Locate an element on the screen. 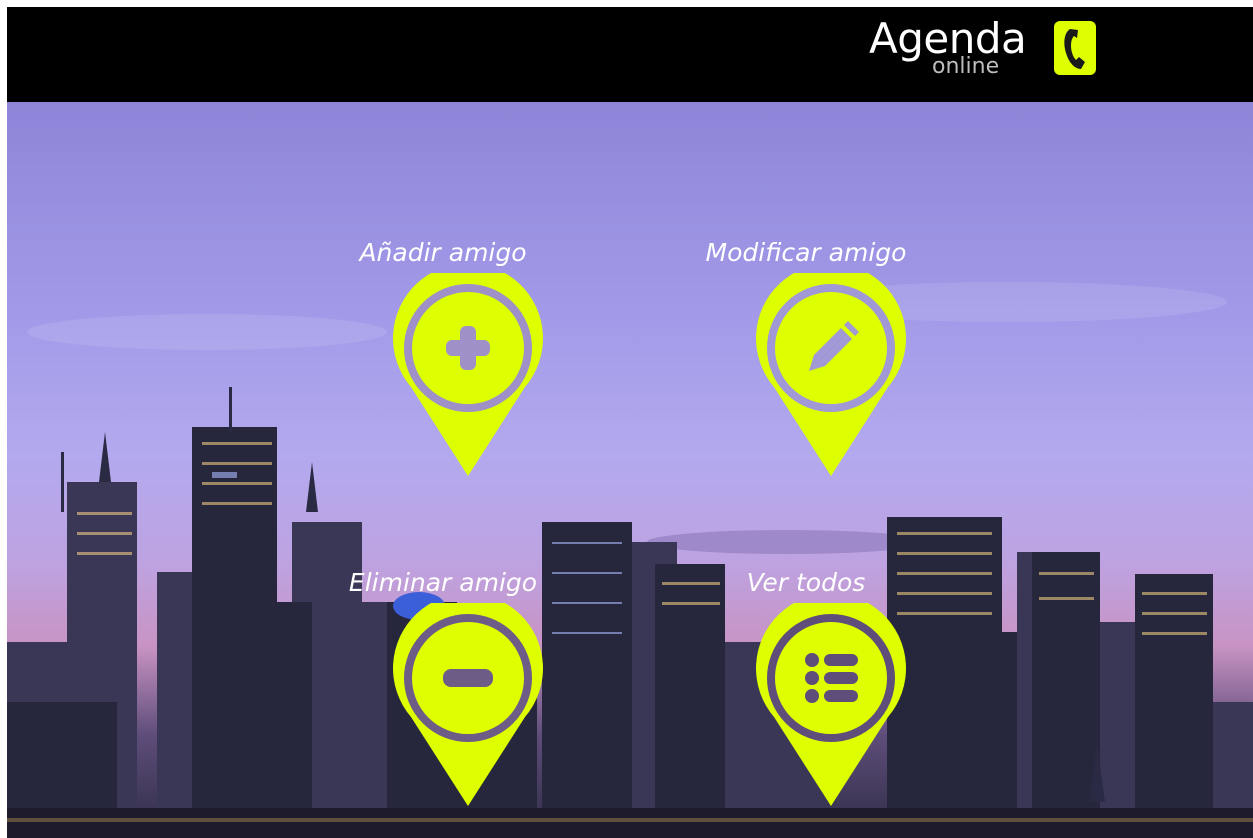  minus-icon is located at coordinates (468, 704).